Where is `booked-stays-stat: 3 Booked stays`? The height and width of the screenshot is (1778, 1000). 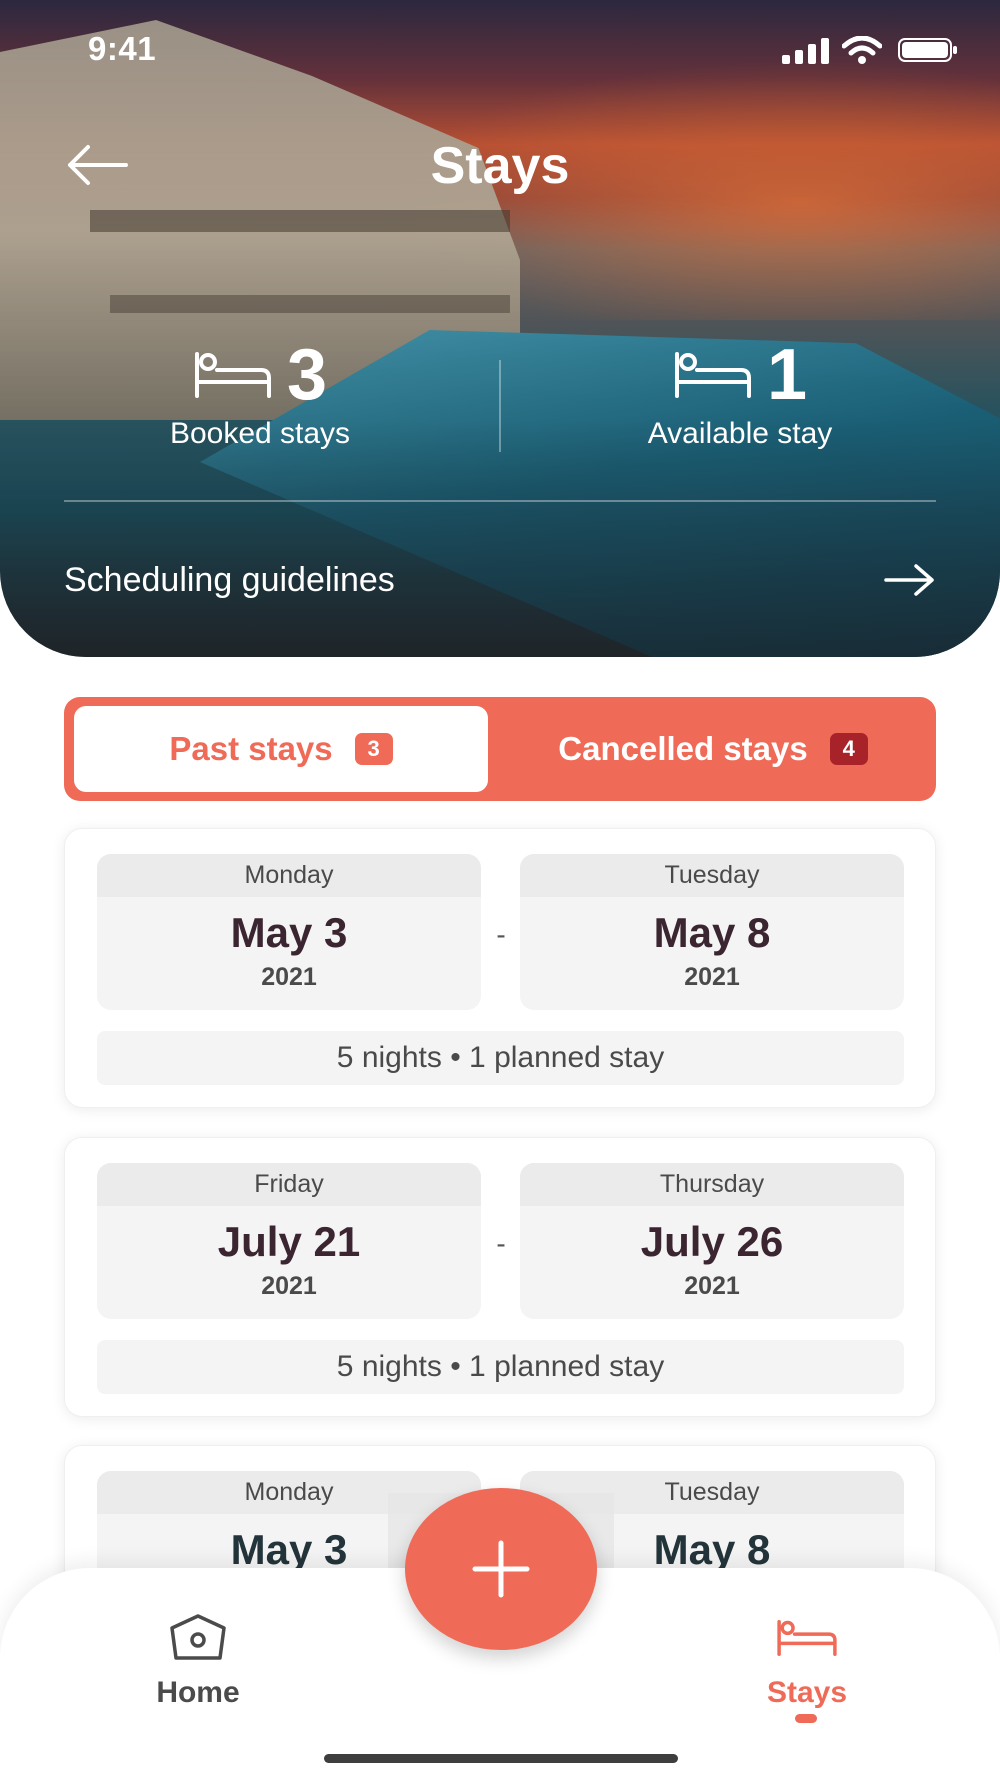
booked-stays-stat: 3 Booked stays is located at coordinates (260, 393).